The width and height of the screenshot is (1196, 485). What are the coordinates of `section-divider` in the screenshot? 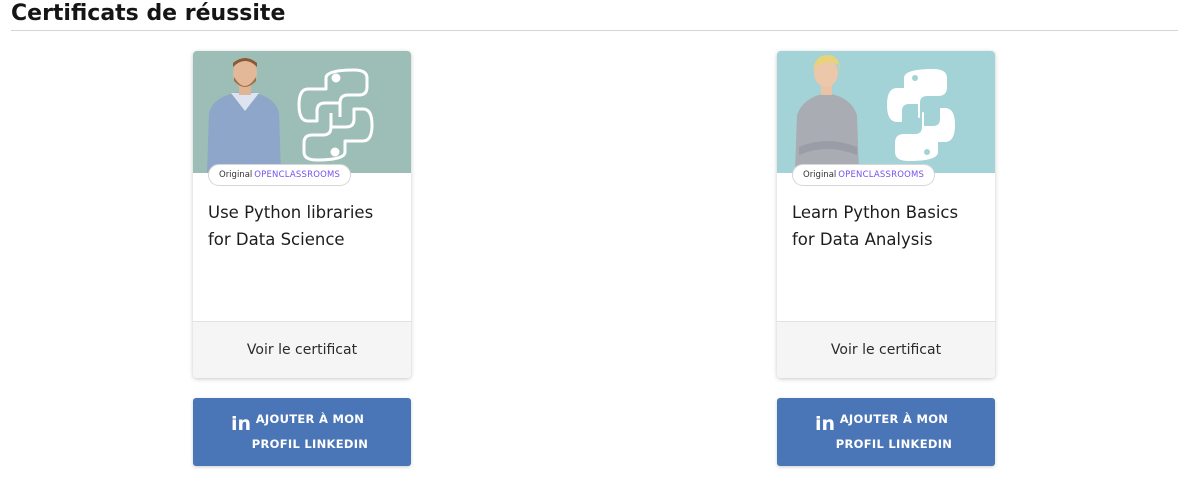 It's located at (594, 30).